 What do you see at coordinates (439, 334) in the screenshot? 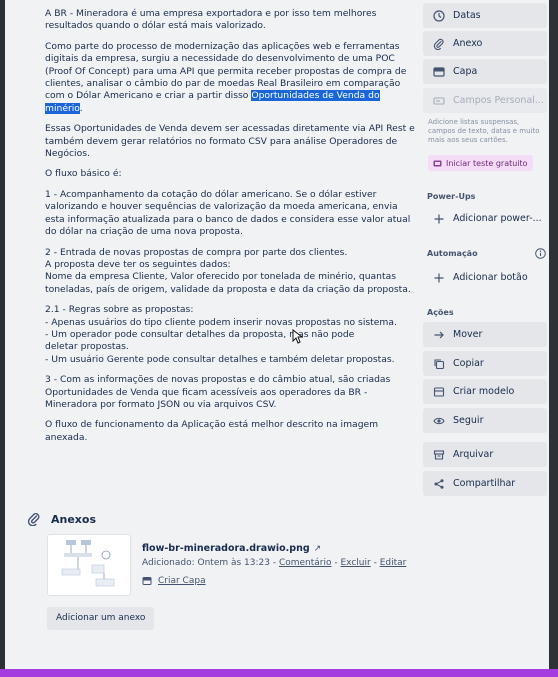
I see `arrow-right-icon` at bounding box center [439, 334].